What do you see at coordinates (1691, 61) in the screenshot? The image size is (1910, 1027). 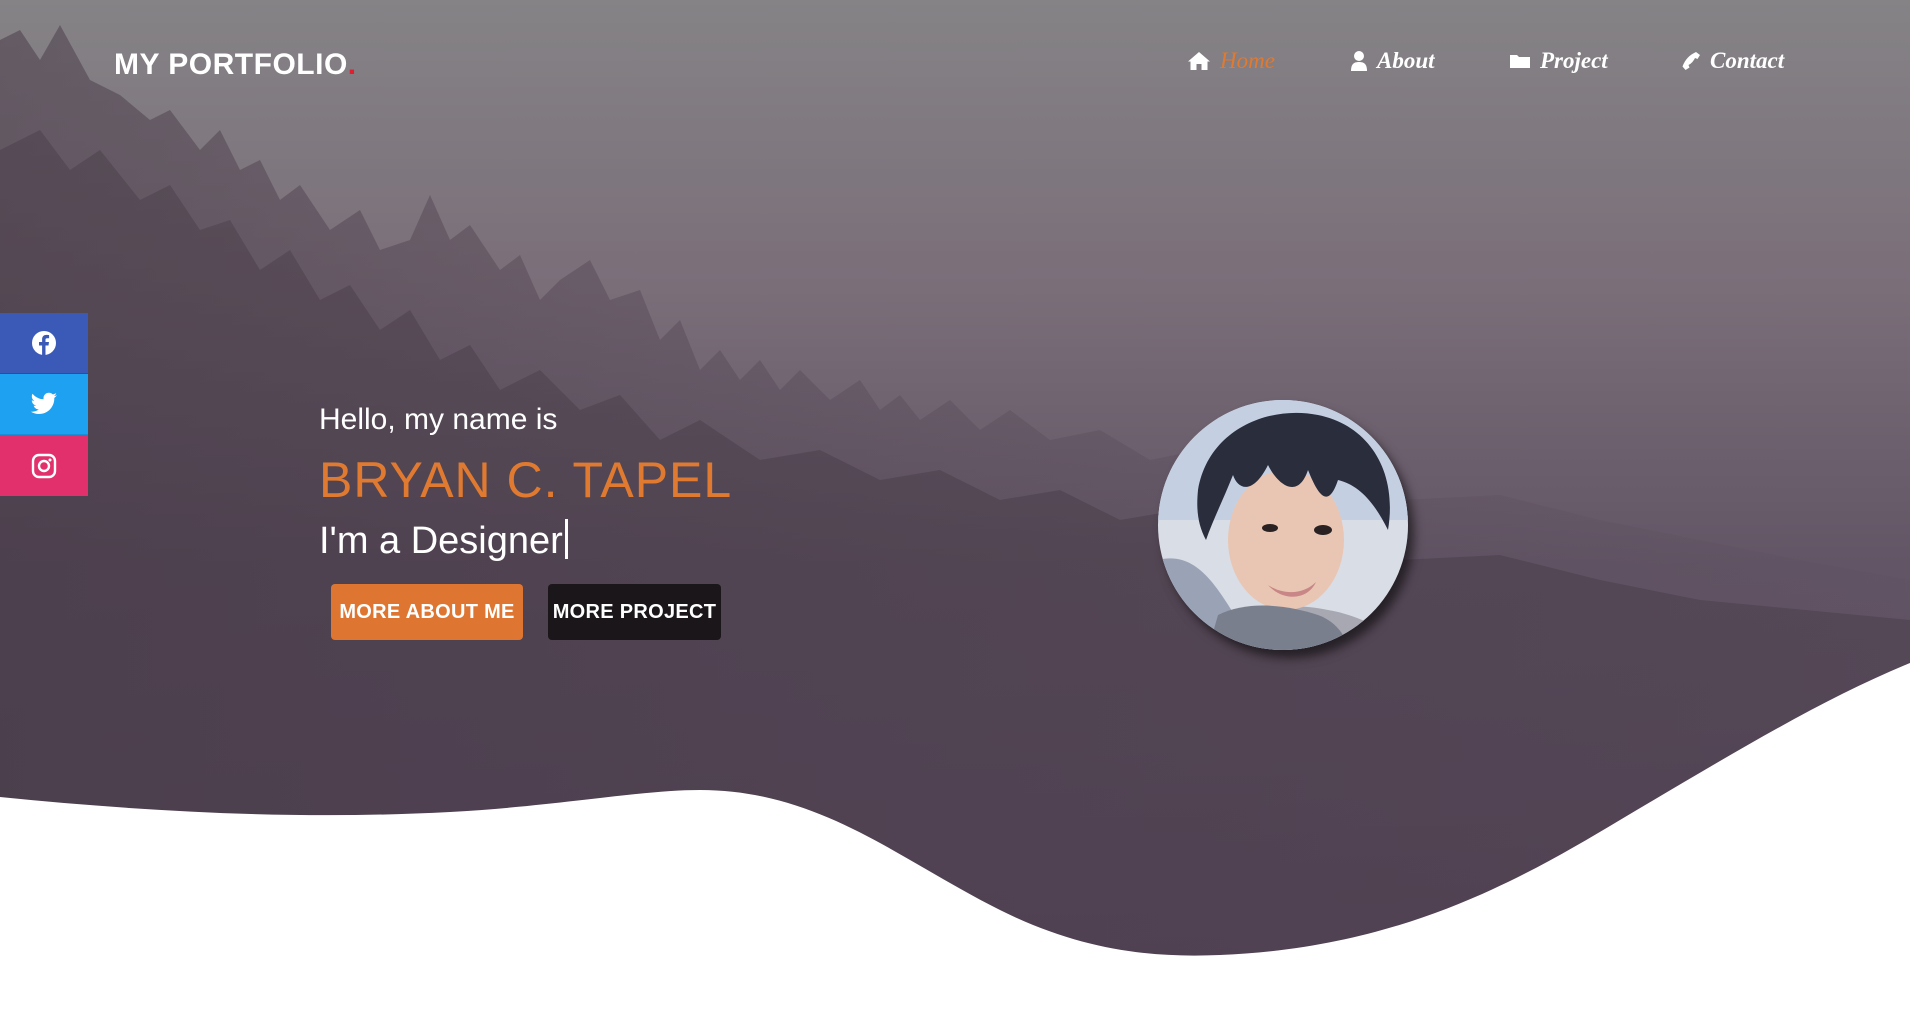 I see `phone-icon` at bounding box center [1691, 61].